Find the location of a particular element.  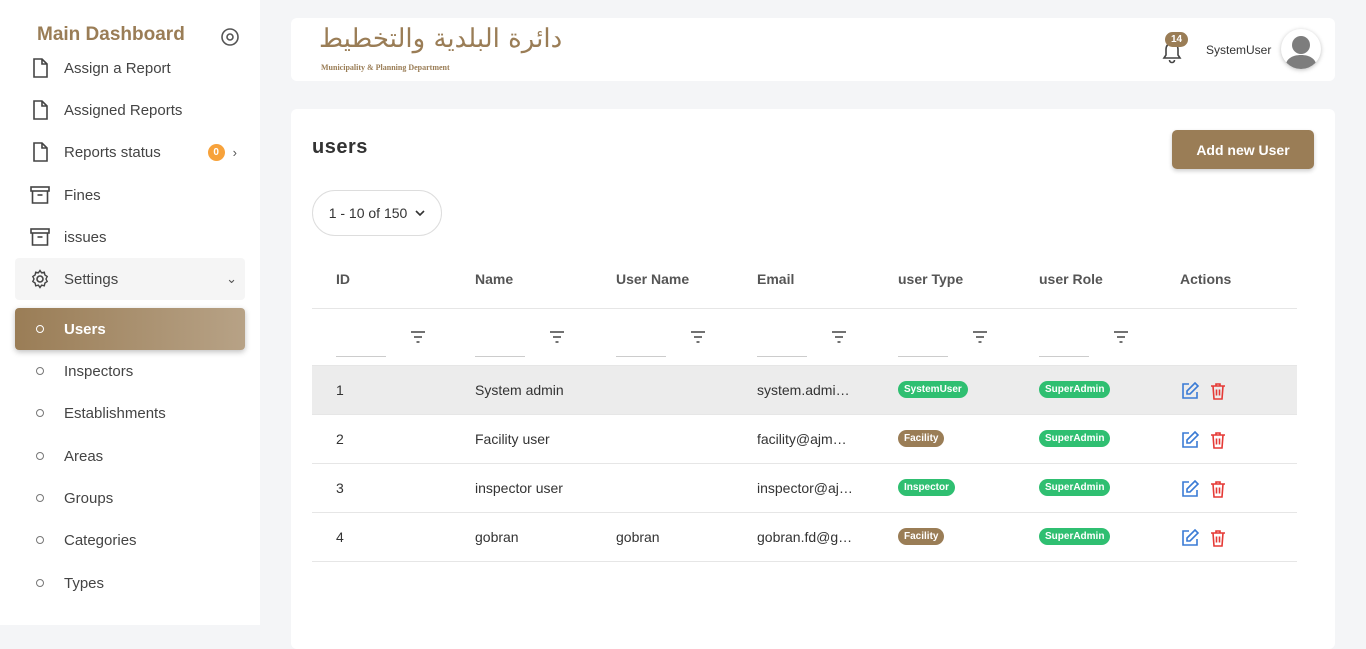

column-header-name: Name is located at coordinates (494, 279).